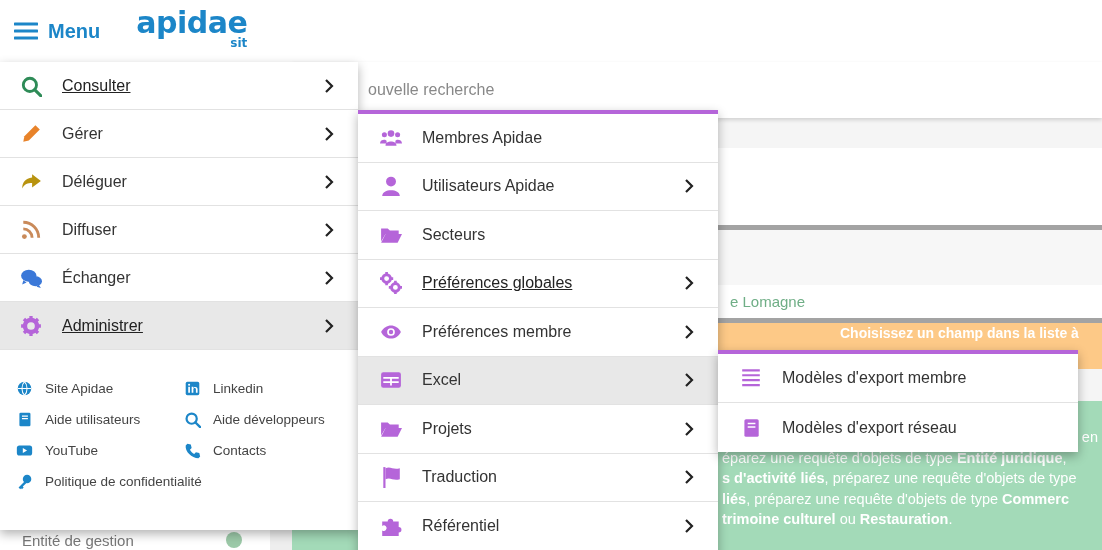 This screenshot has width=1102, height=550. What do you see at coordinates (109, 481) in the screenshot?
I see `footer-link: Politique de confidentialité` at bounding box center [109, 481].